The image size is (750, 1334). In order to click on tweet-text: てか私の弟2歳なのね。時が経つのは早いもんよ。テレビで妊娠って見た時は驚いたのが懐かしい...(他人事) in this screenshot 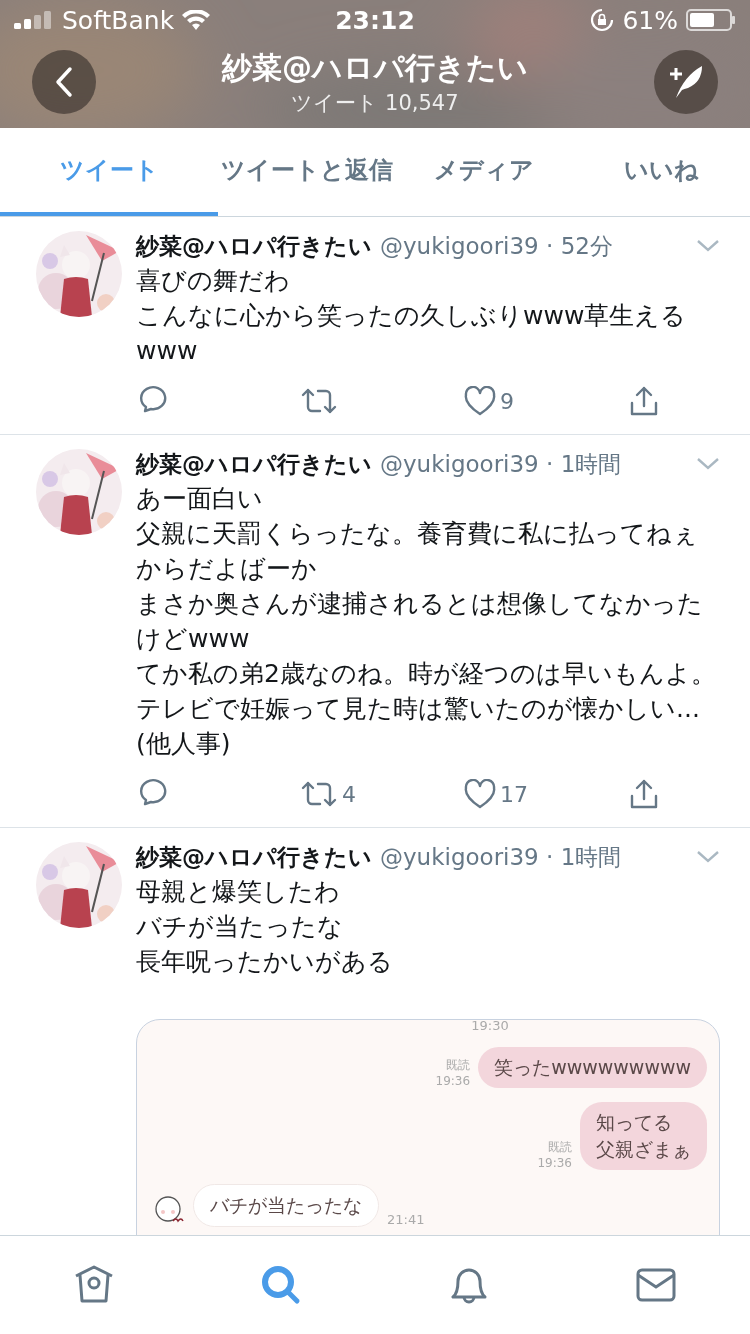, I will do `click(426, 709)`.